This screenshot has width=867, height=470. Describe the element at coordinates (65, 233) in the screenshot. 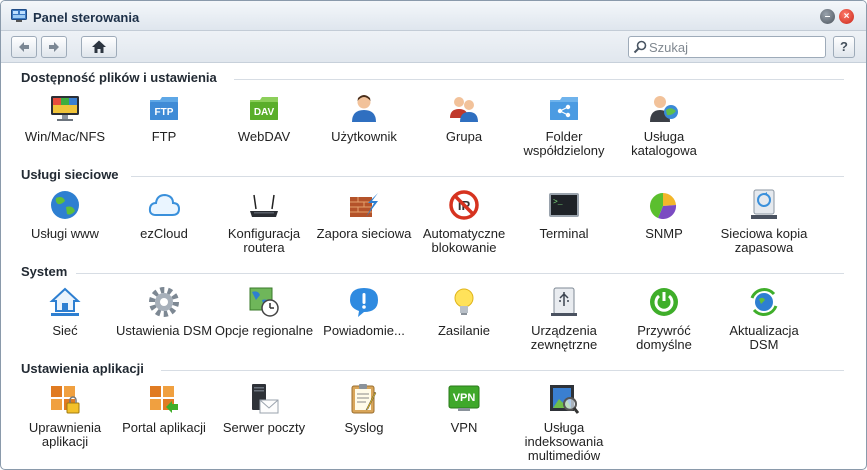

I see `item-label: Usługi www` at that location.